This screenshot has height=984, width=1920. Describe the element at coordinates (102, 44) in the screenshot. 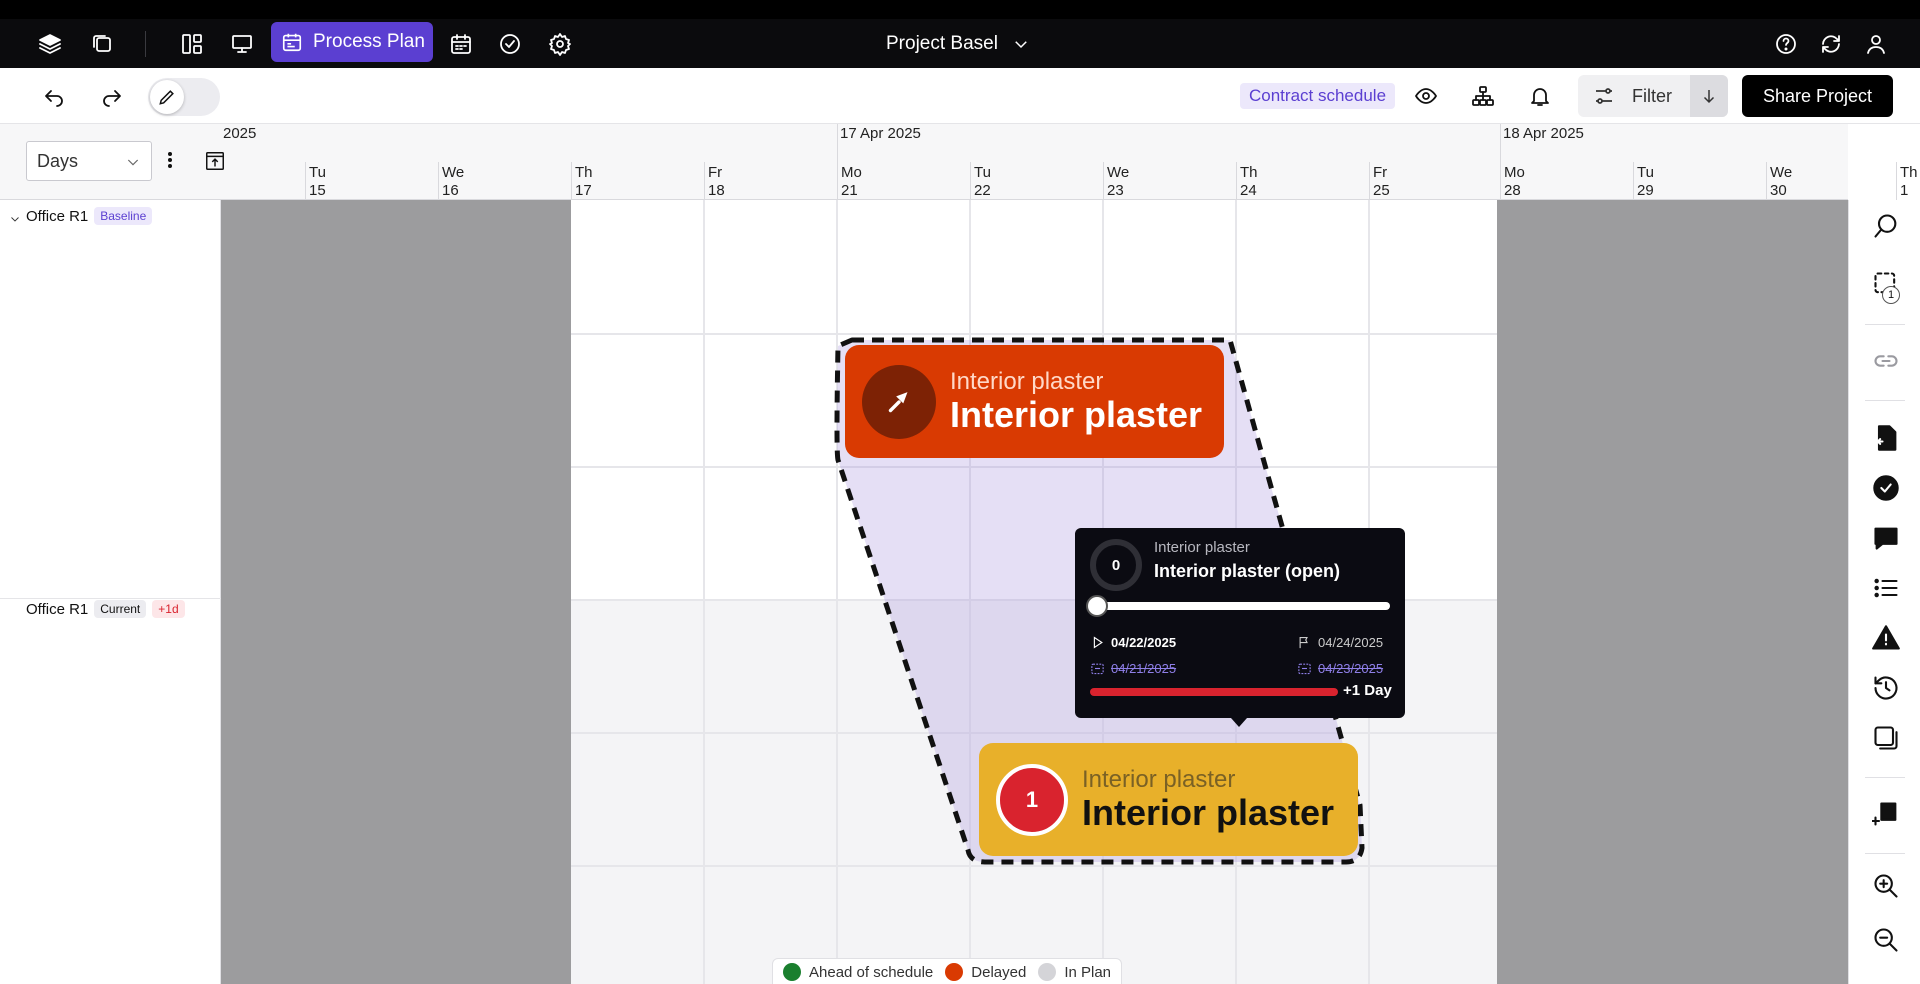

I see `files-icon` at that location.